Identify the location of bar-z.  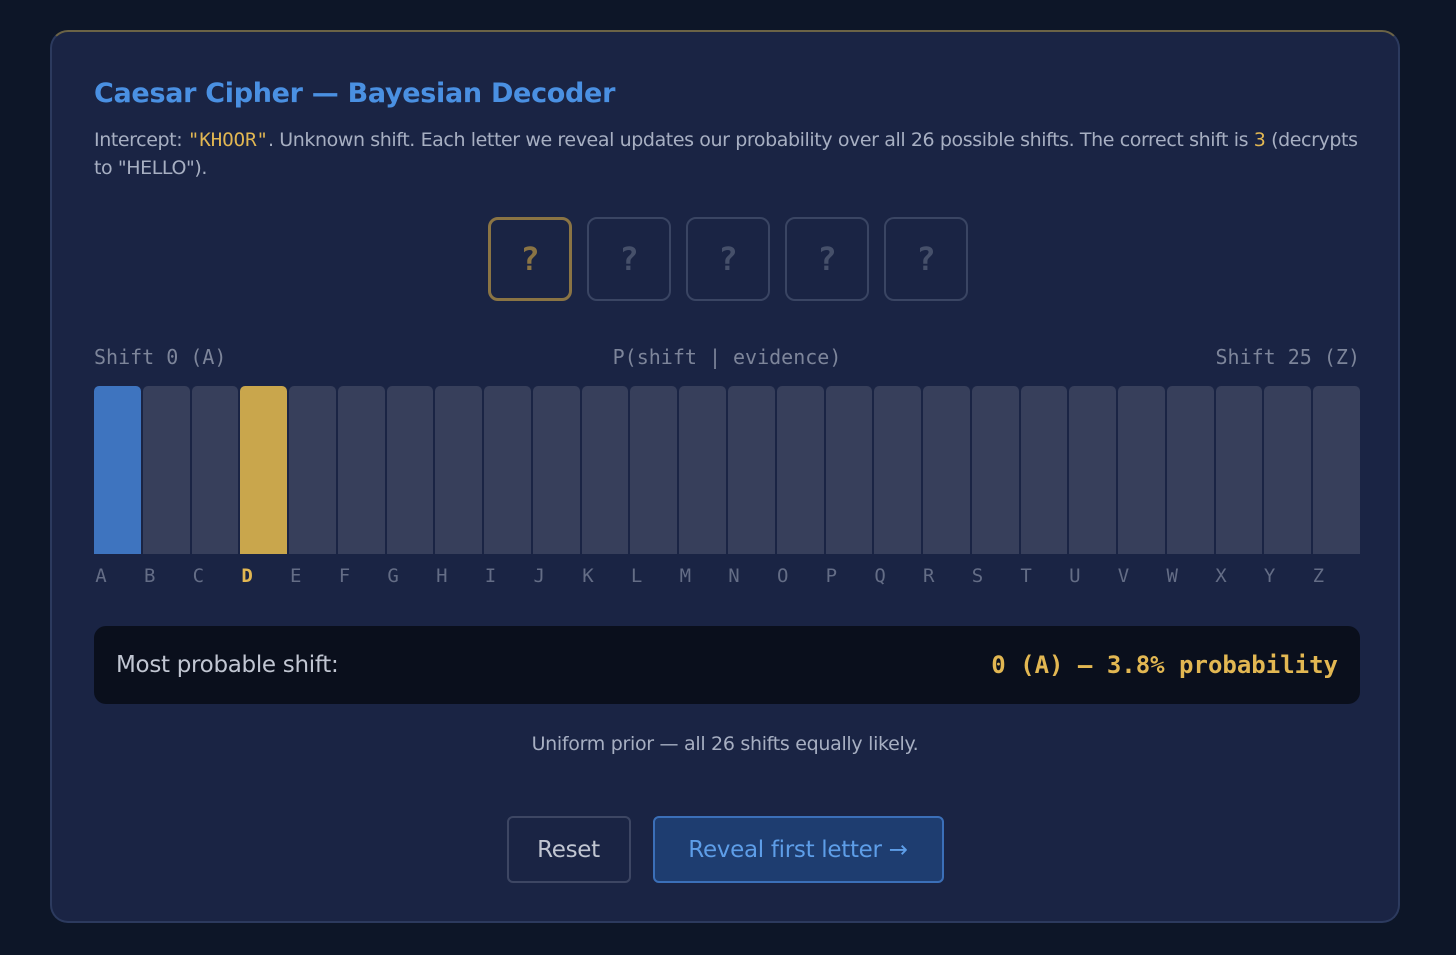
(1336, 470).